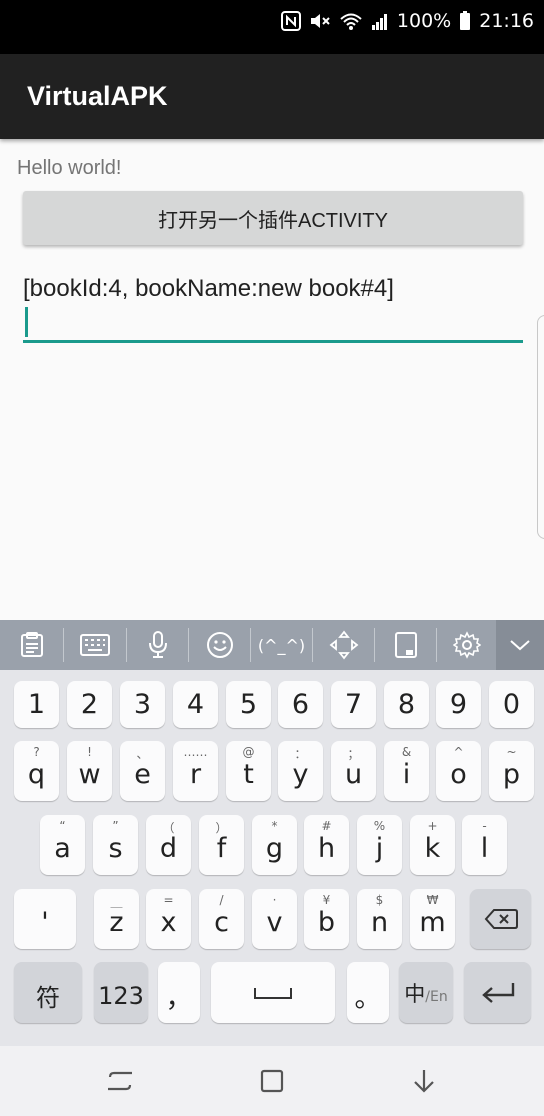 Image resolution: width=544 pixels, height=1116 pixels. Describe the element at coordinates (116, 919) in the screenshot. I see `key-z: ＿ z` at that location.